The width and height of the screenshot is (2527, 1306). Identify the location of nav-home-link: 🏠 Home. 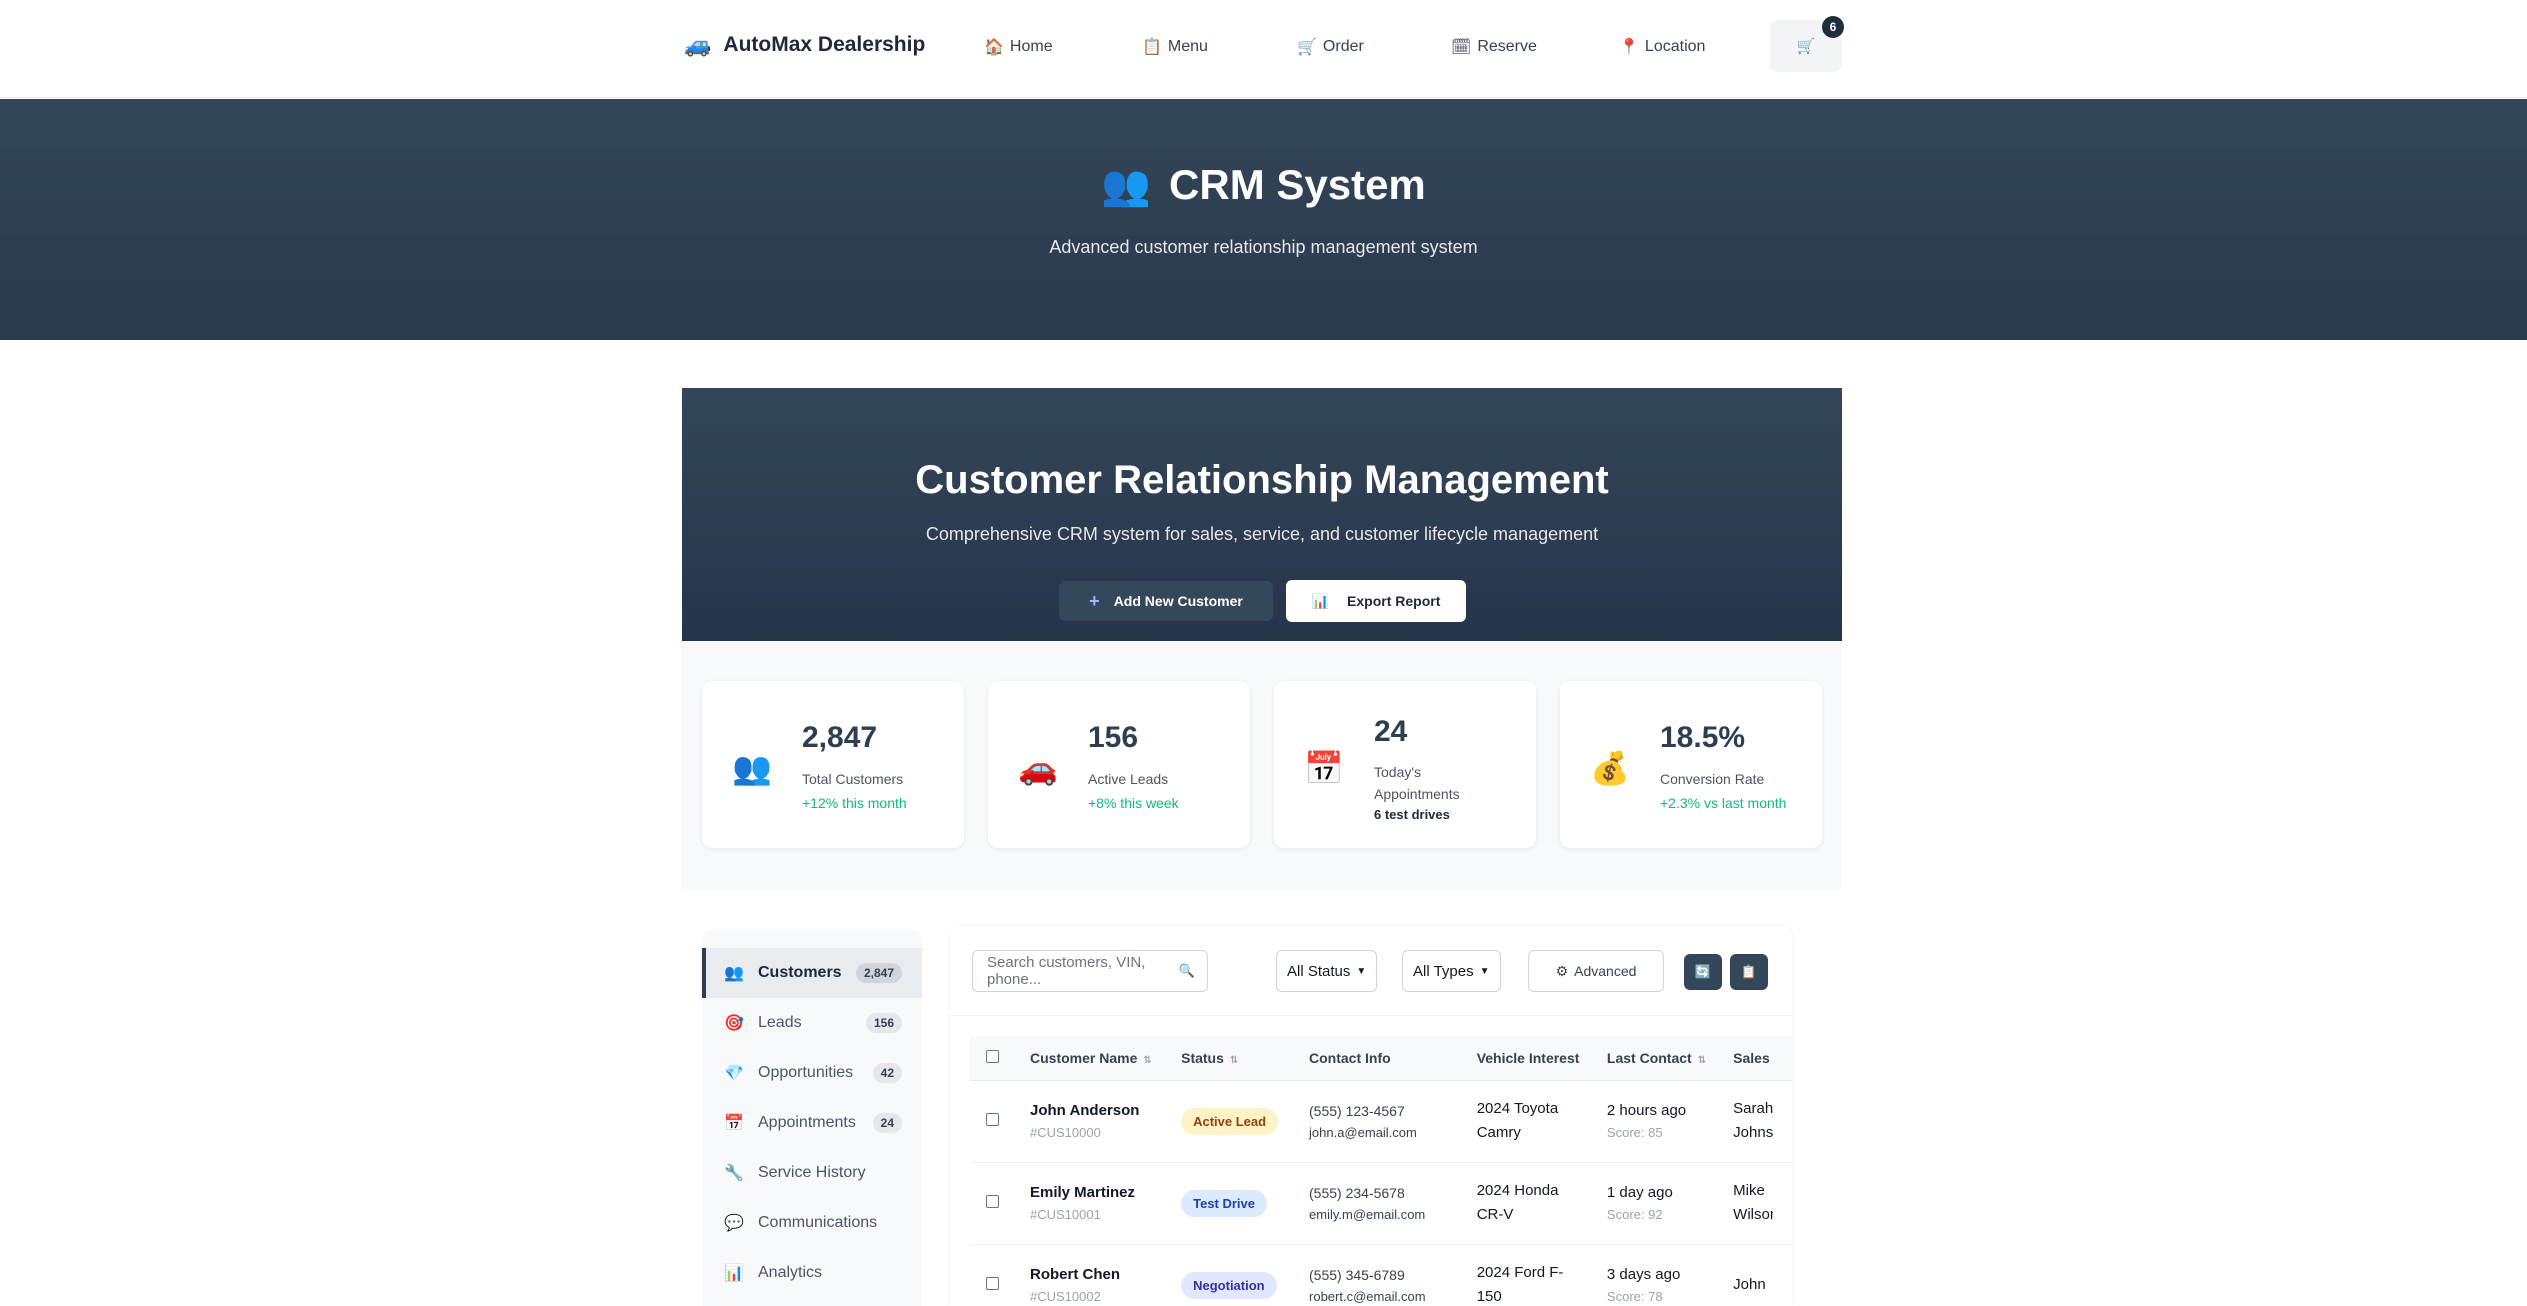
(1018, 47).